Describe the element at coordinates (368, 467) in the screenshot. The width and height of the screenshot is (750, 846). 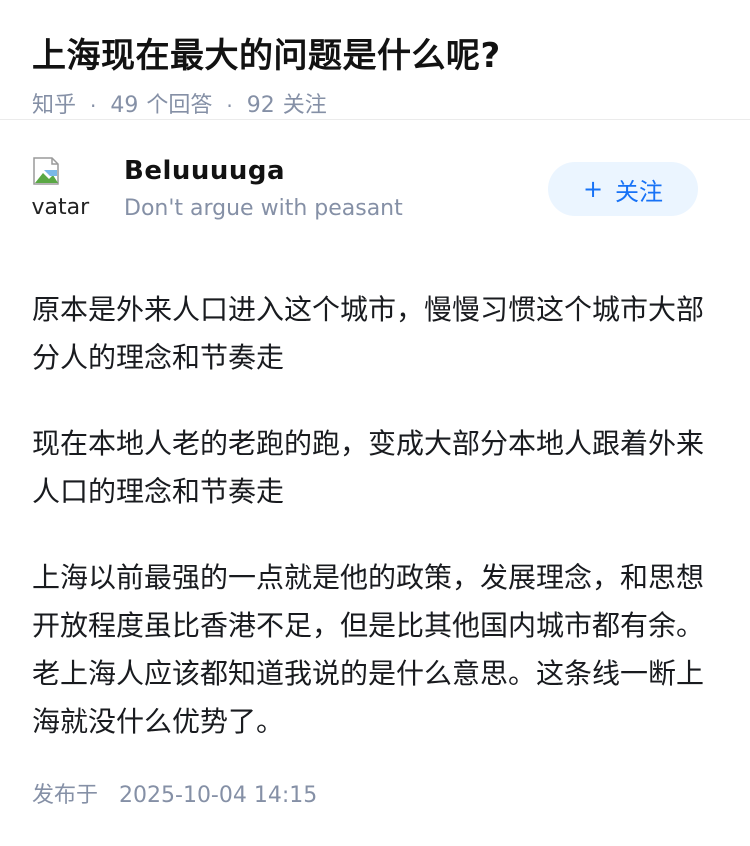
I see `answer-paragraph: 现在本地人老的老跑的跑，变成大部分本地人跟着外来人口的理念和节奏走` at that location.